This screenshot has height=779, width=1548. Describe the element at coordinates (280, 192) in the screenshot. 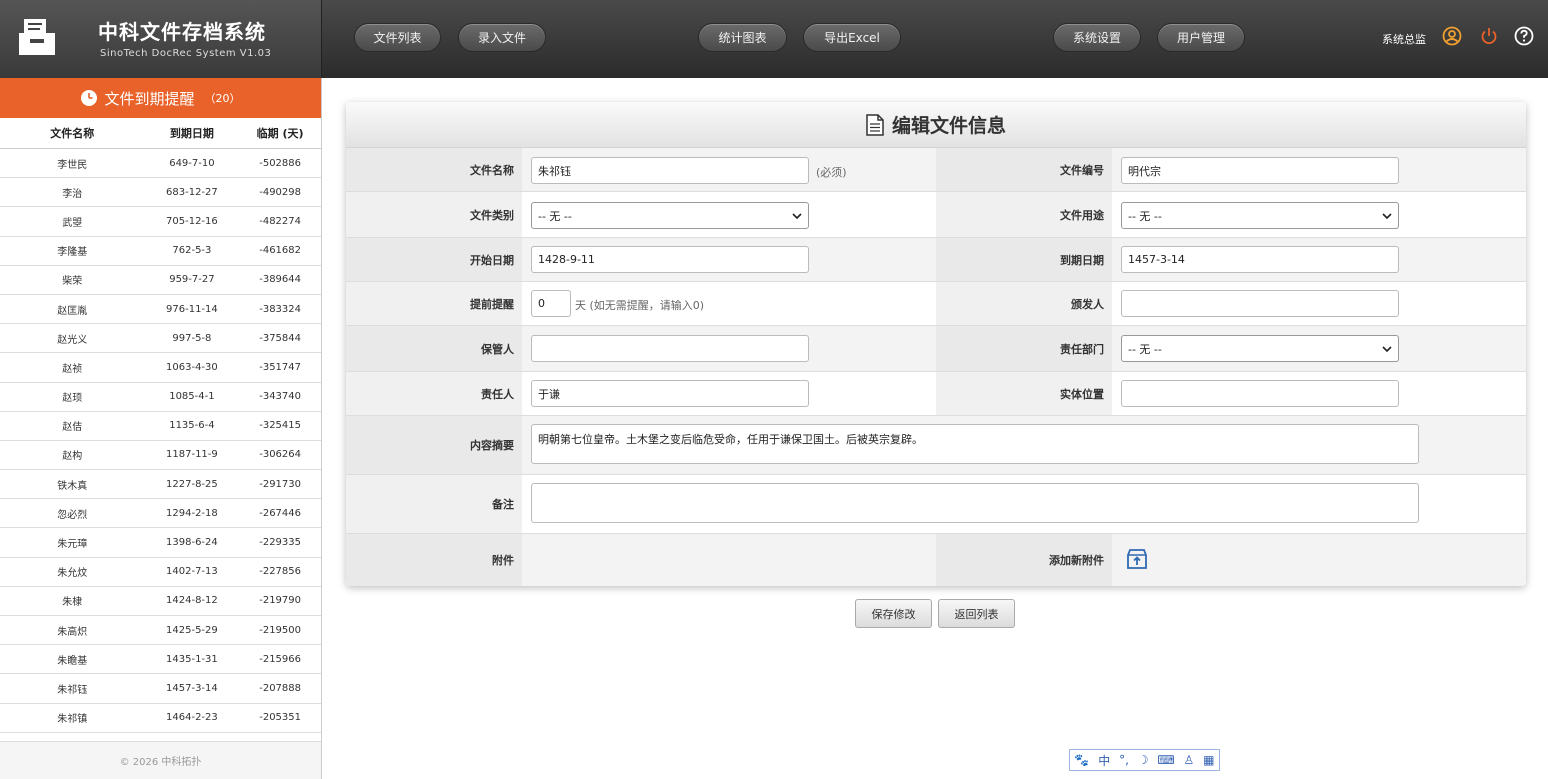

I see `reminder-days-left: -490298` at that location.